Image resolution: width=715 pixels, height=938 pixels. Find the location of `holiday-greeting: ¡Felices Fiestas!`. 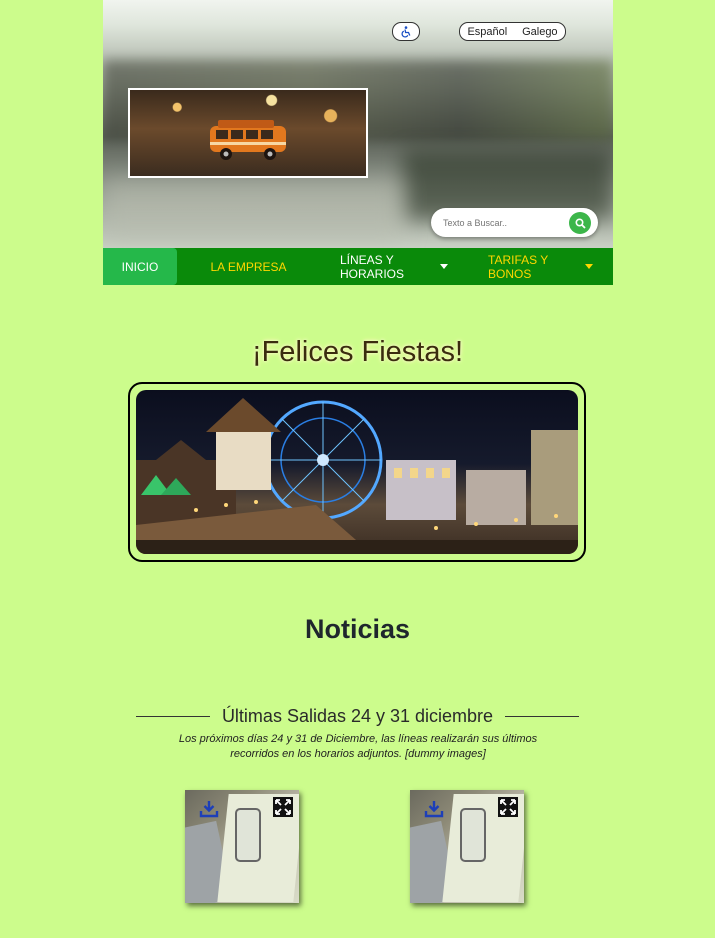

holiday-greeting: ¡Felices Fiestas! is located at coordinates (357, 352).